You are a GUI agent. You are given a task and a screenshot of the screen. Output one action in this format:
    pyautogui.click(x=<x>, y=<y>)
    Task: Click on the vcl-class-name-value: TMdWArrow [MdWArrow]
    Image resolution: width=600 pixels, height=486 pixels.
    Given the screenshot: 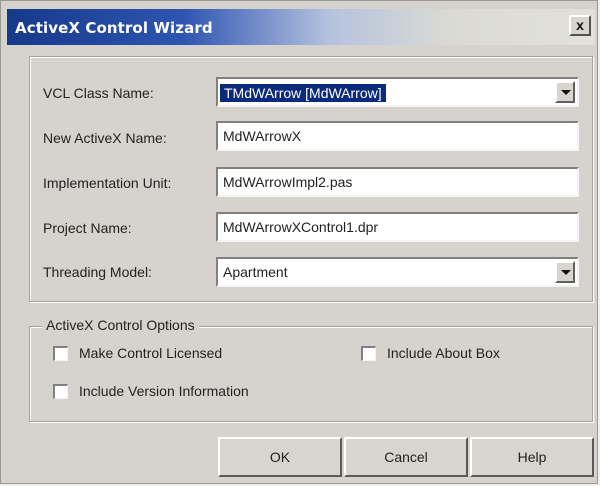 What is the action you would take?
    pyautogui.click(x=303, y=93)
    